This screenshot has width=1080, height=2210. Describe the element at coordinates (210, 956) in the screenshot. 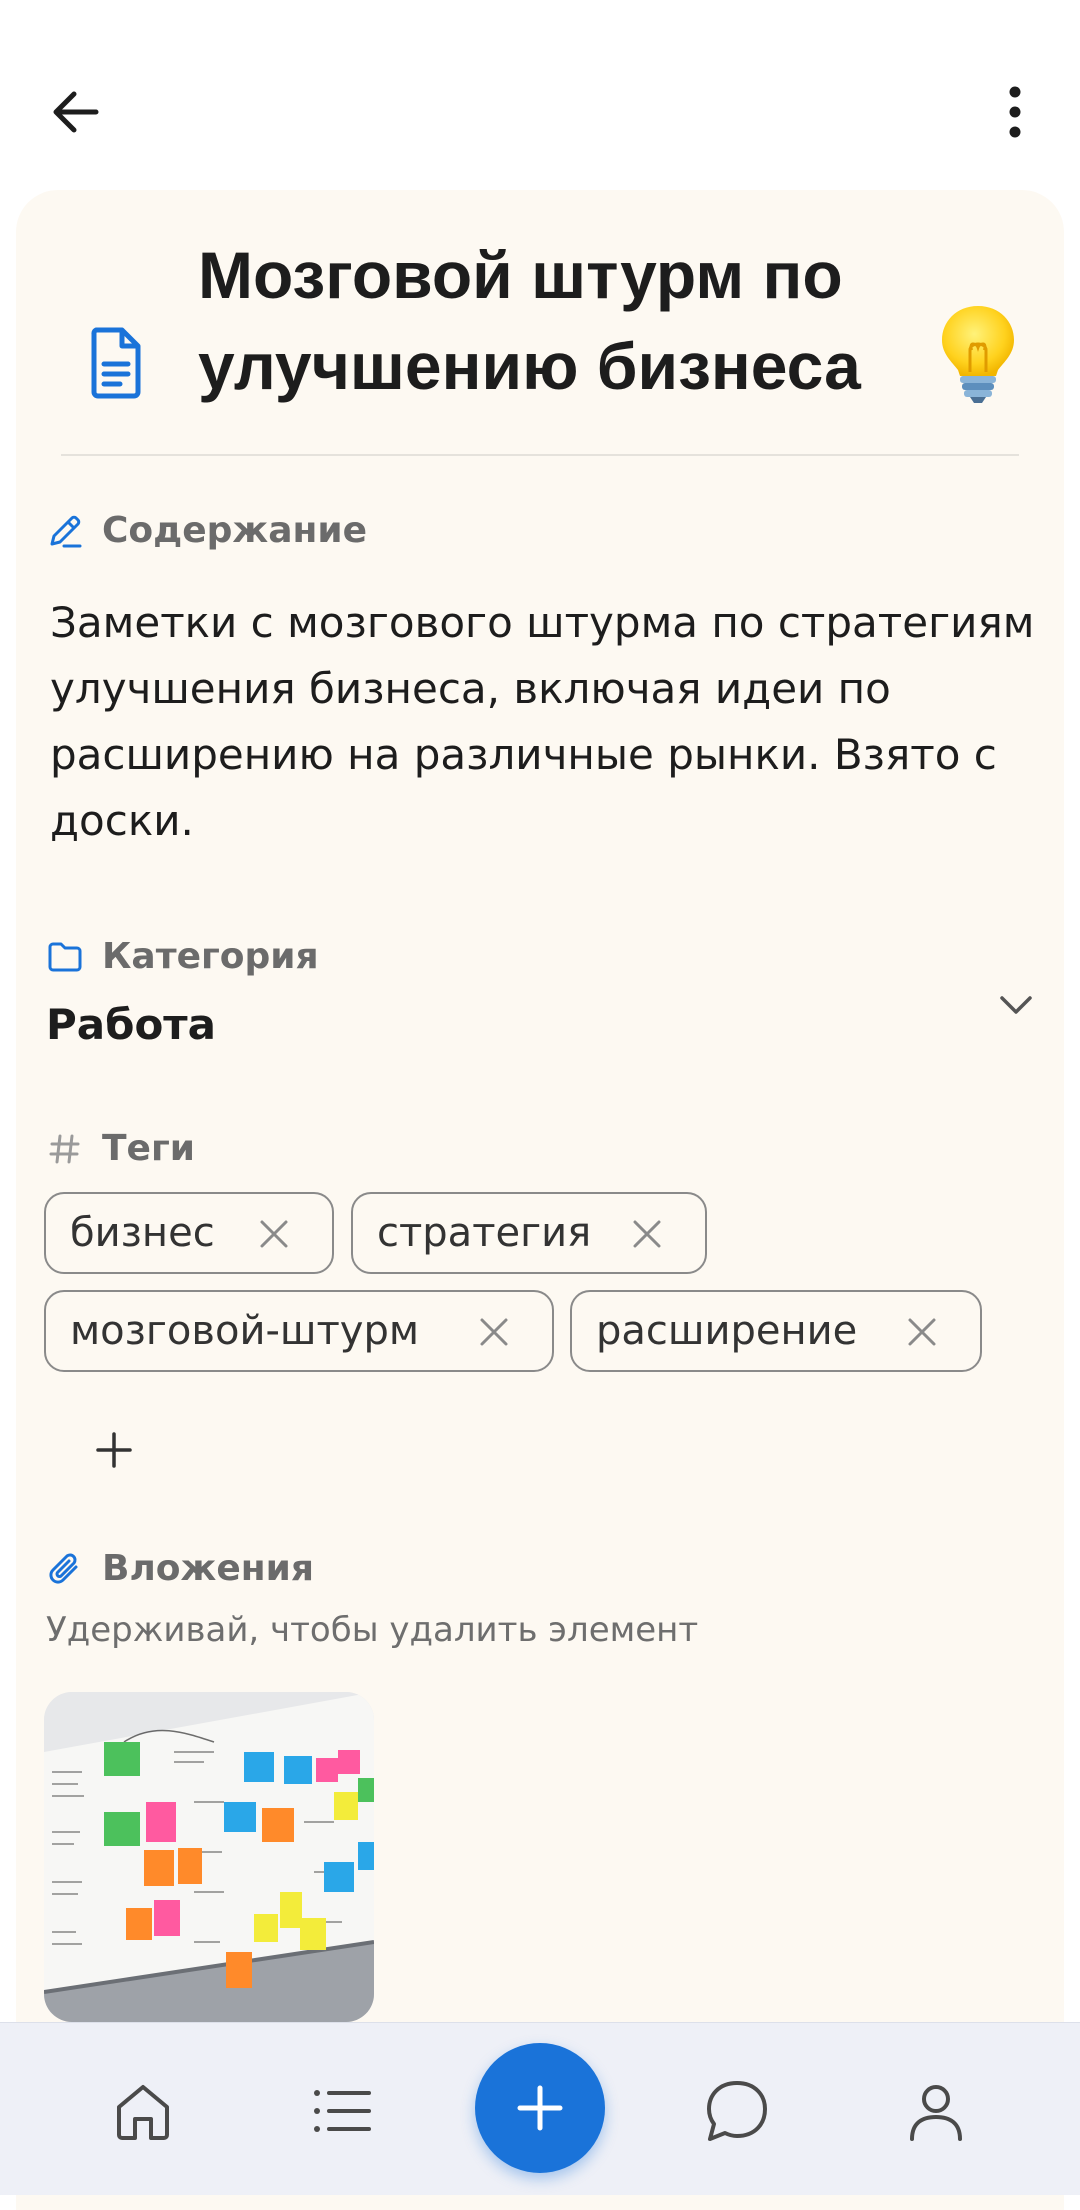

I see `category-label-text: Категория` at that location.